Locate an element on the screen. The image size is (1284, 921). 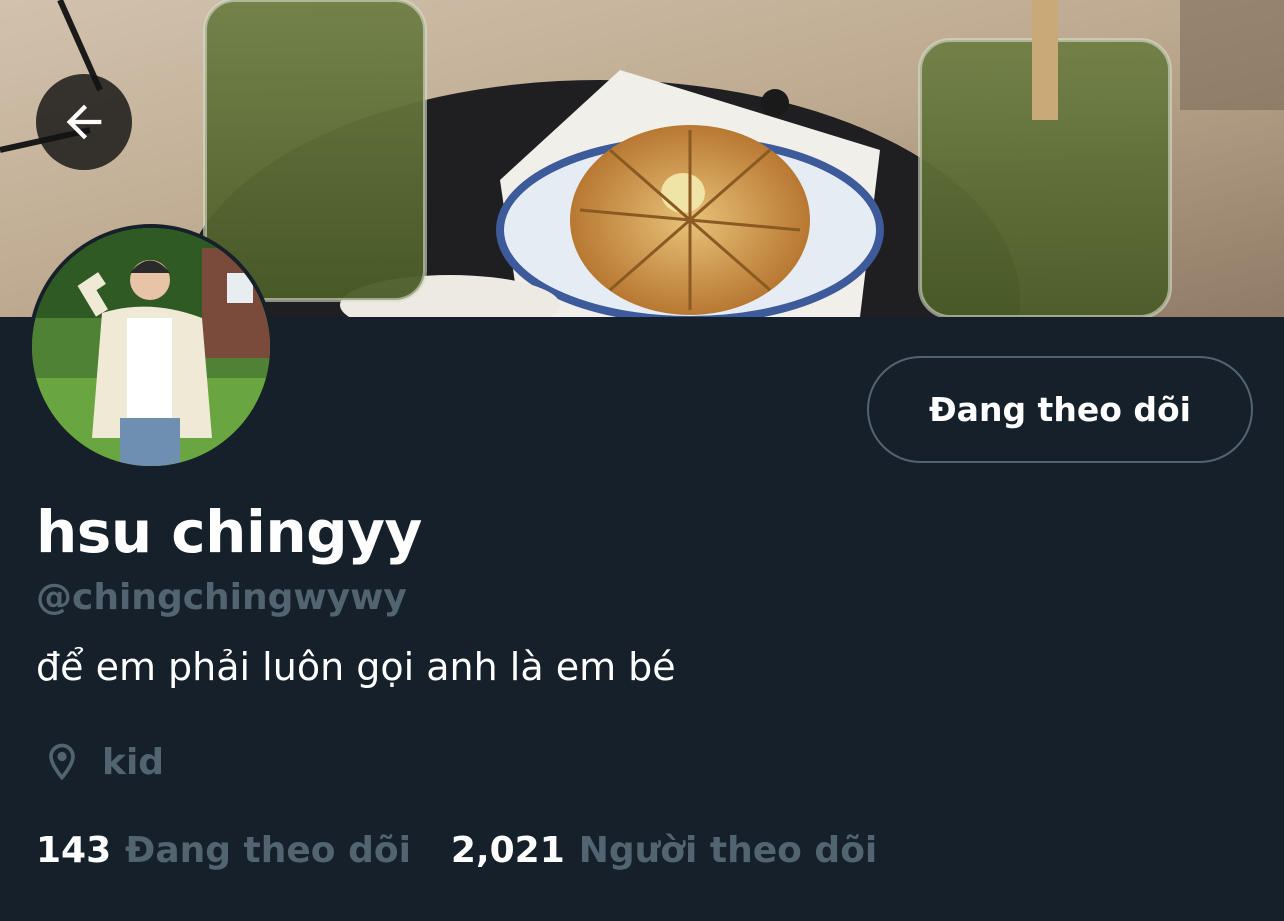
arrow-left-icon is located at coordinates (84, 122).